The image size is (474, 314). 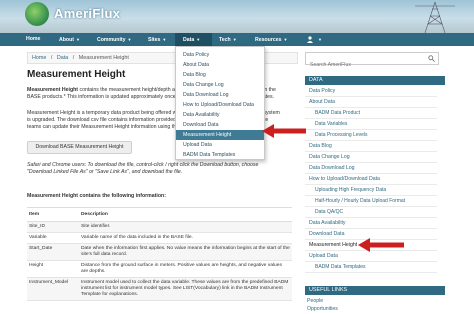 I want to click on download-button: Download BASE Measurement Height, so click(x=79, y=147).